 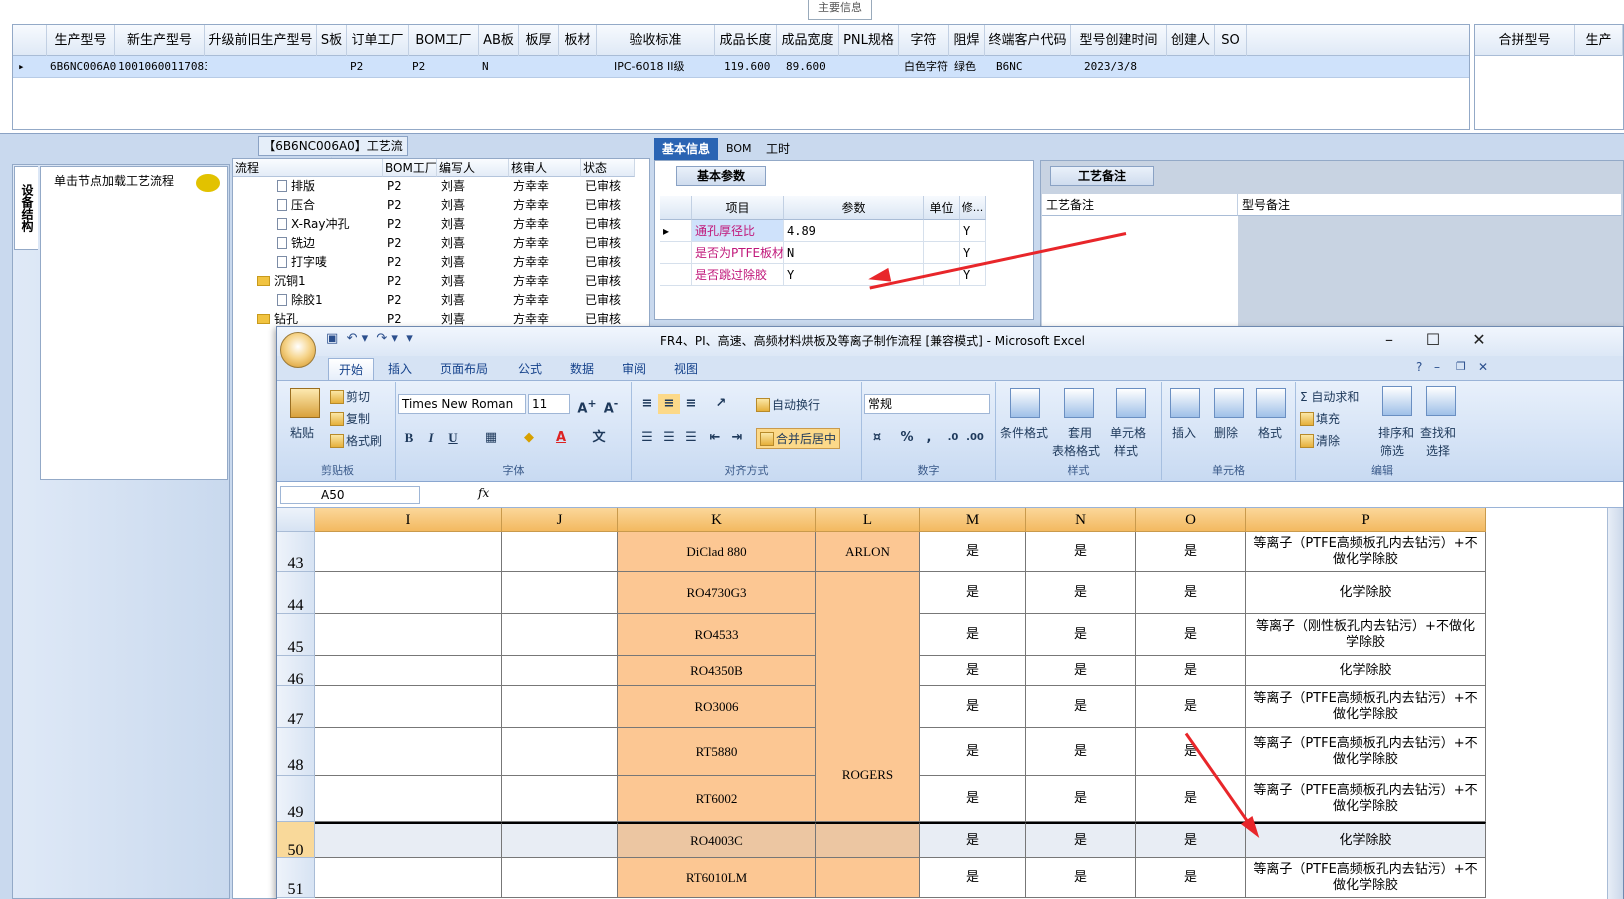 I want to click on column-header-l: L, so click(x=868, y=520).